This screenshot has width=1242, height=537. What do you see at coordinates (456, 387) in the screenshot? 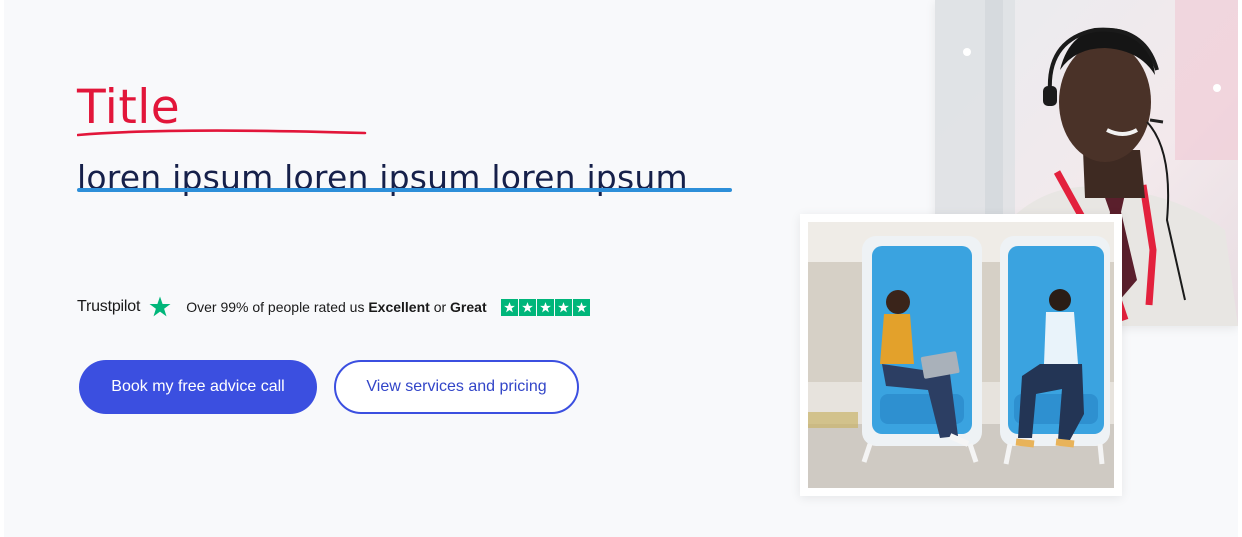
I see `view-services-pricing-button: View services and pricing` at bounding box center [456, 387].